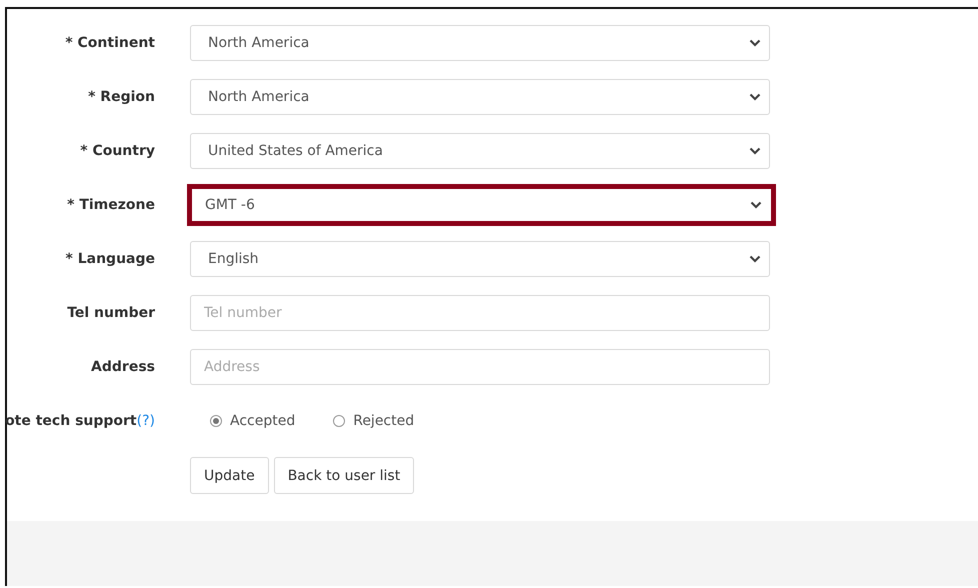 The image size is (978, 588). What do you see at coordinates (263, 421) in the screenshot?
I see `radio-label: Accepted` at bounding box center [263, 421].